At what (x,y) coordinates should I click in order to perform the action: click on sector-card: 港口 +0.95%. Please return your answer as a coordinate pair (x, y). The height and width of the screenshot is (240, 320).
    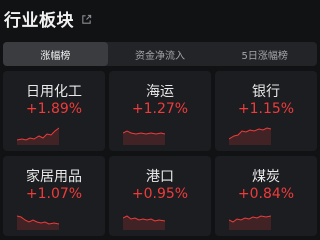
    Looking at the image, I should click on (160, 196).